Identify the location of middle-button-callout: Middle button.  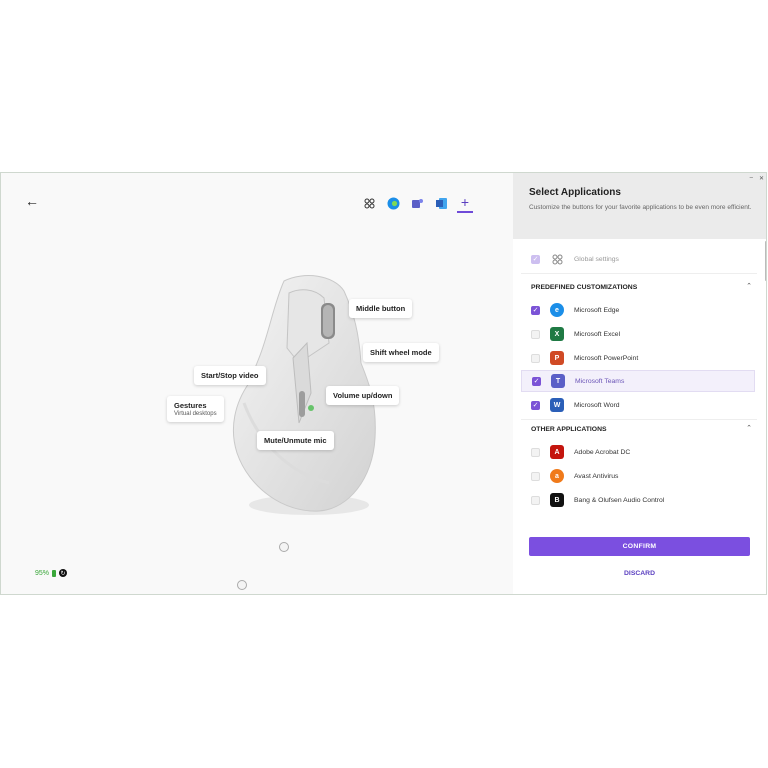
(381, 308).